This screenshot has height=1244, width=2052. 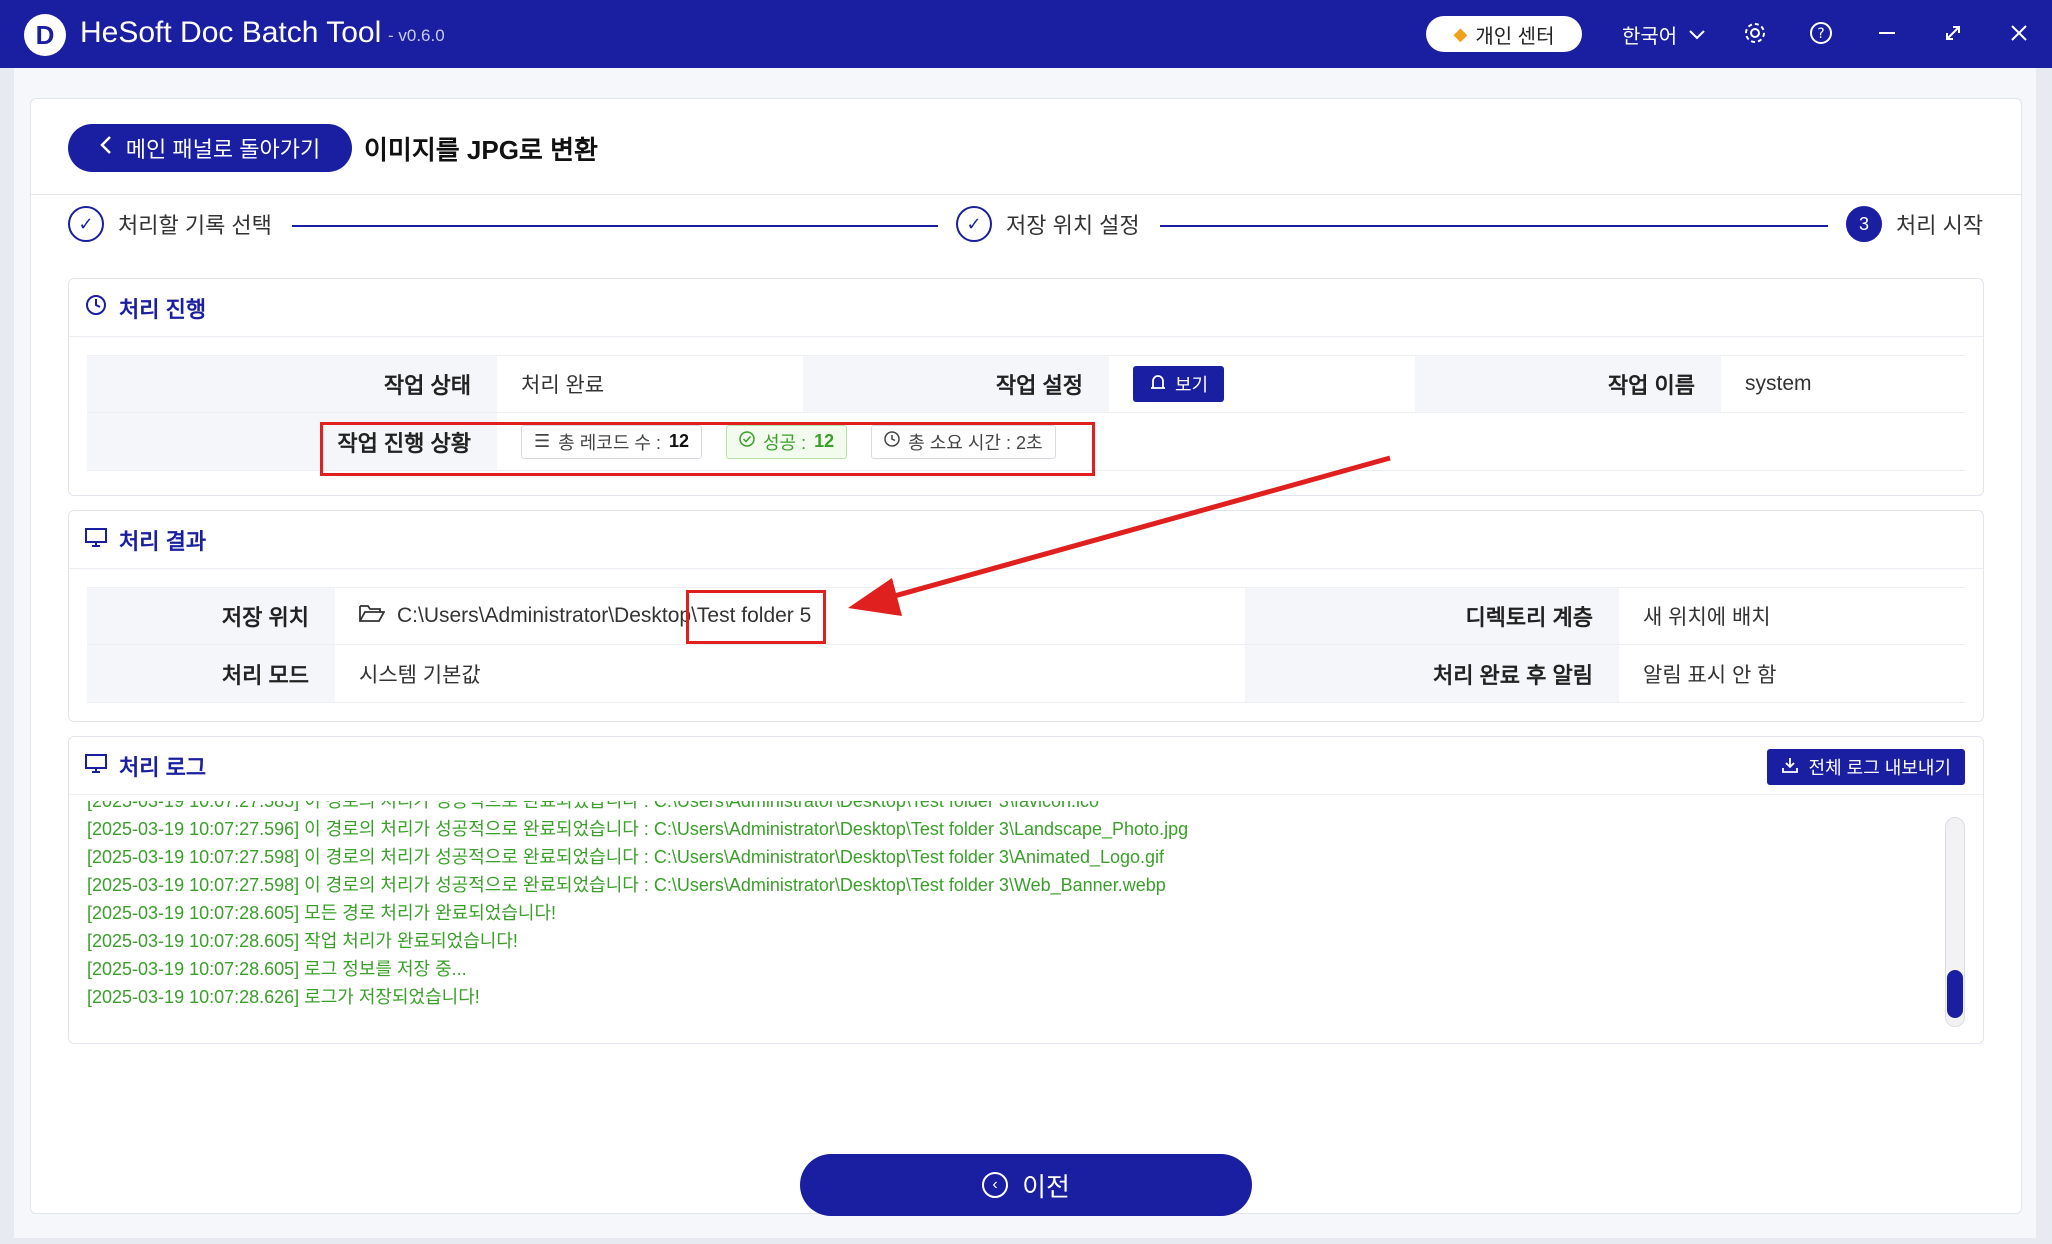 I want to click on export-button-label: 전체 로그 내보내기, so click(x=1879, y=768).